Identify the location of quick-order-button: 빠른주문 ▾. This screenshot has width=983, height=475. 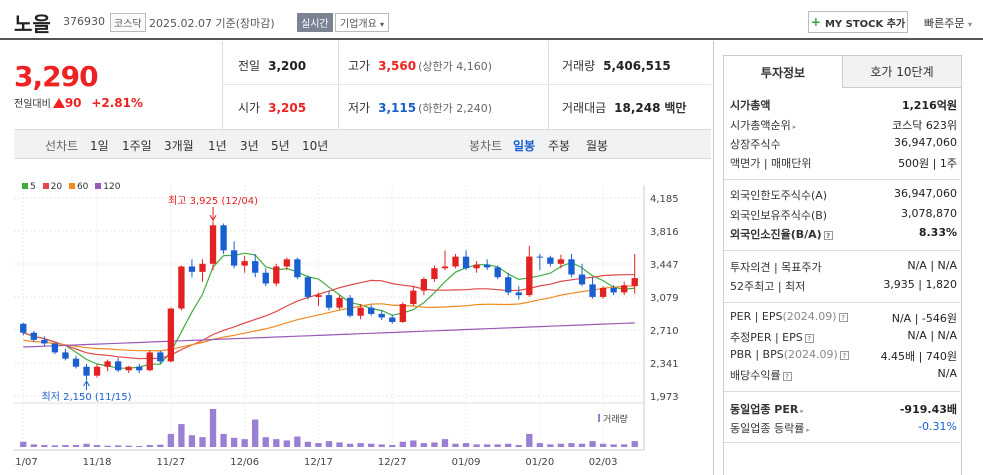
(948, 23).